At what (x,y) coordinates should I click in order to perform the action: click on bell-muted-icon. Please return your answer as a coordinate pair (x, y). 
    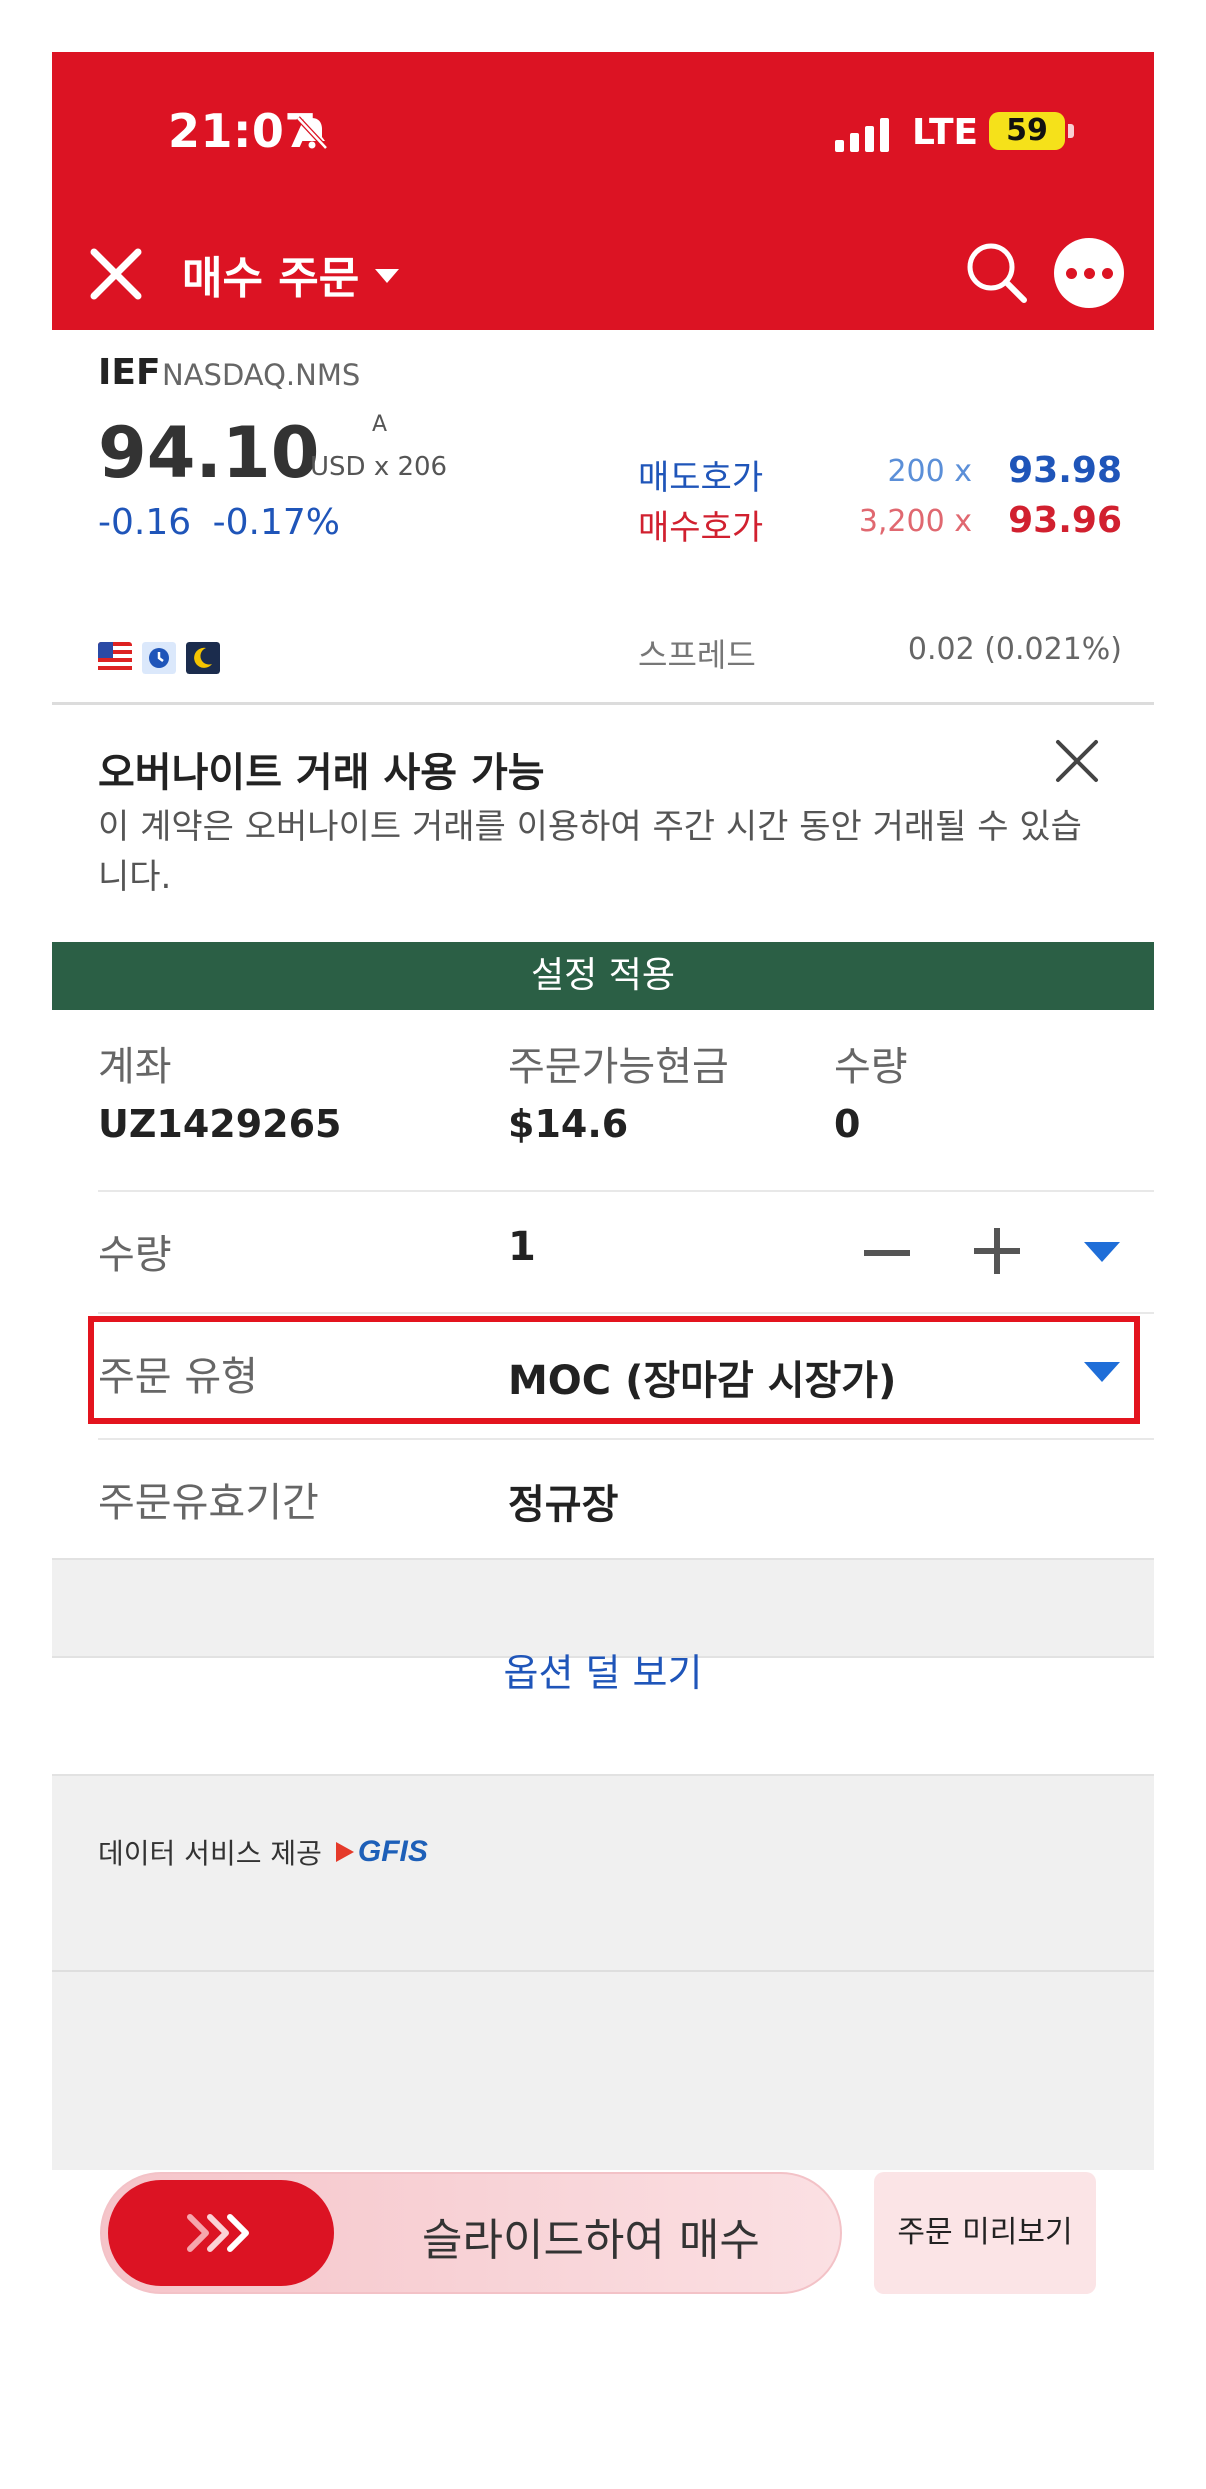
    Looking at the image, I should click on (312, 133).